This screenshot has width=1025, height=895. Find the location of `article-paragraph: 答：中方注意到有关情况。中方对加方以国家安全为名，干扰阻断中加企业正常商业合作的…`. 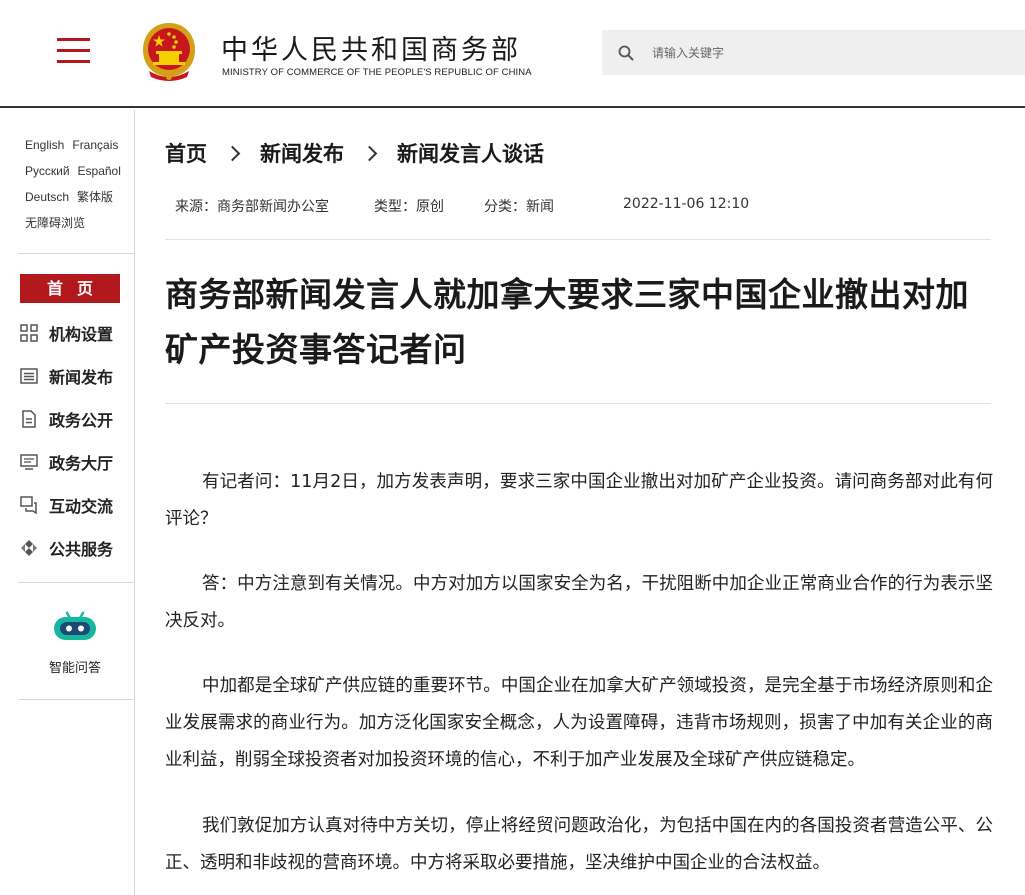

article-paragraph: 答：中方注意到有关情况。中方对加方以国家安全为名，干扰阻断中加企业正常商业合作的… is located at coordinates (579, 602).